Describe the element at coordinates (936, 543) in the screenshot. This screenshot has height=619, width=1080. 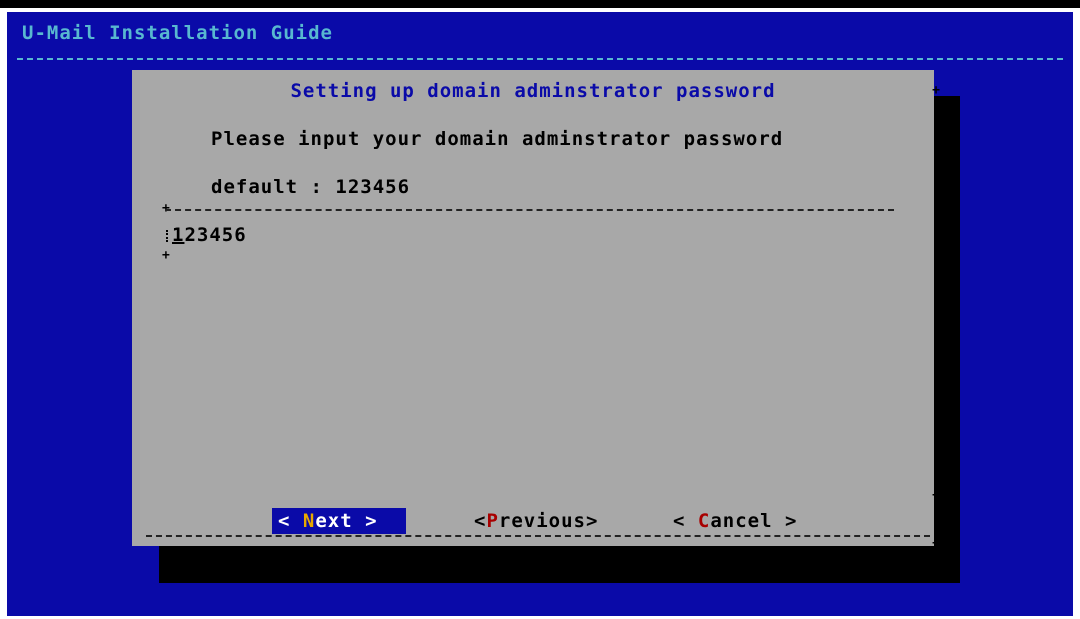
I see `dialog-corner-bottom-right: +` at that location.